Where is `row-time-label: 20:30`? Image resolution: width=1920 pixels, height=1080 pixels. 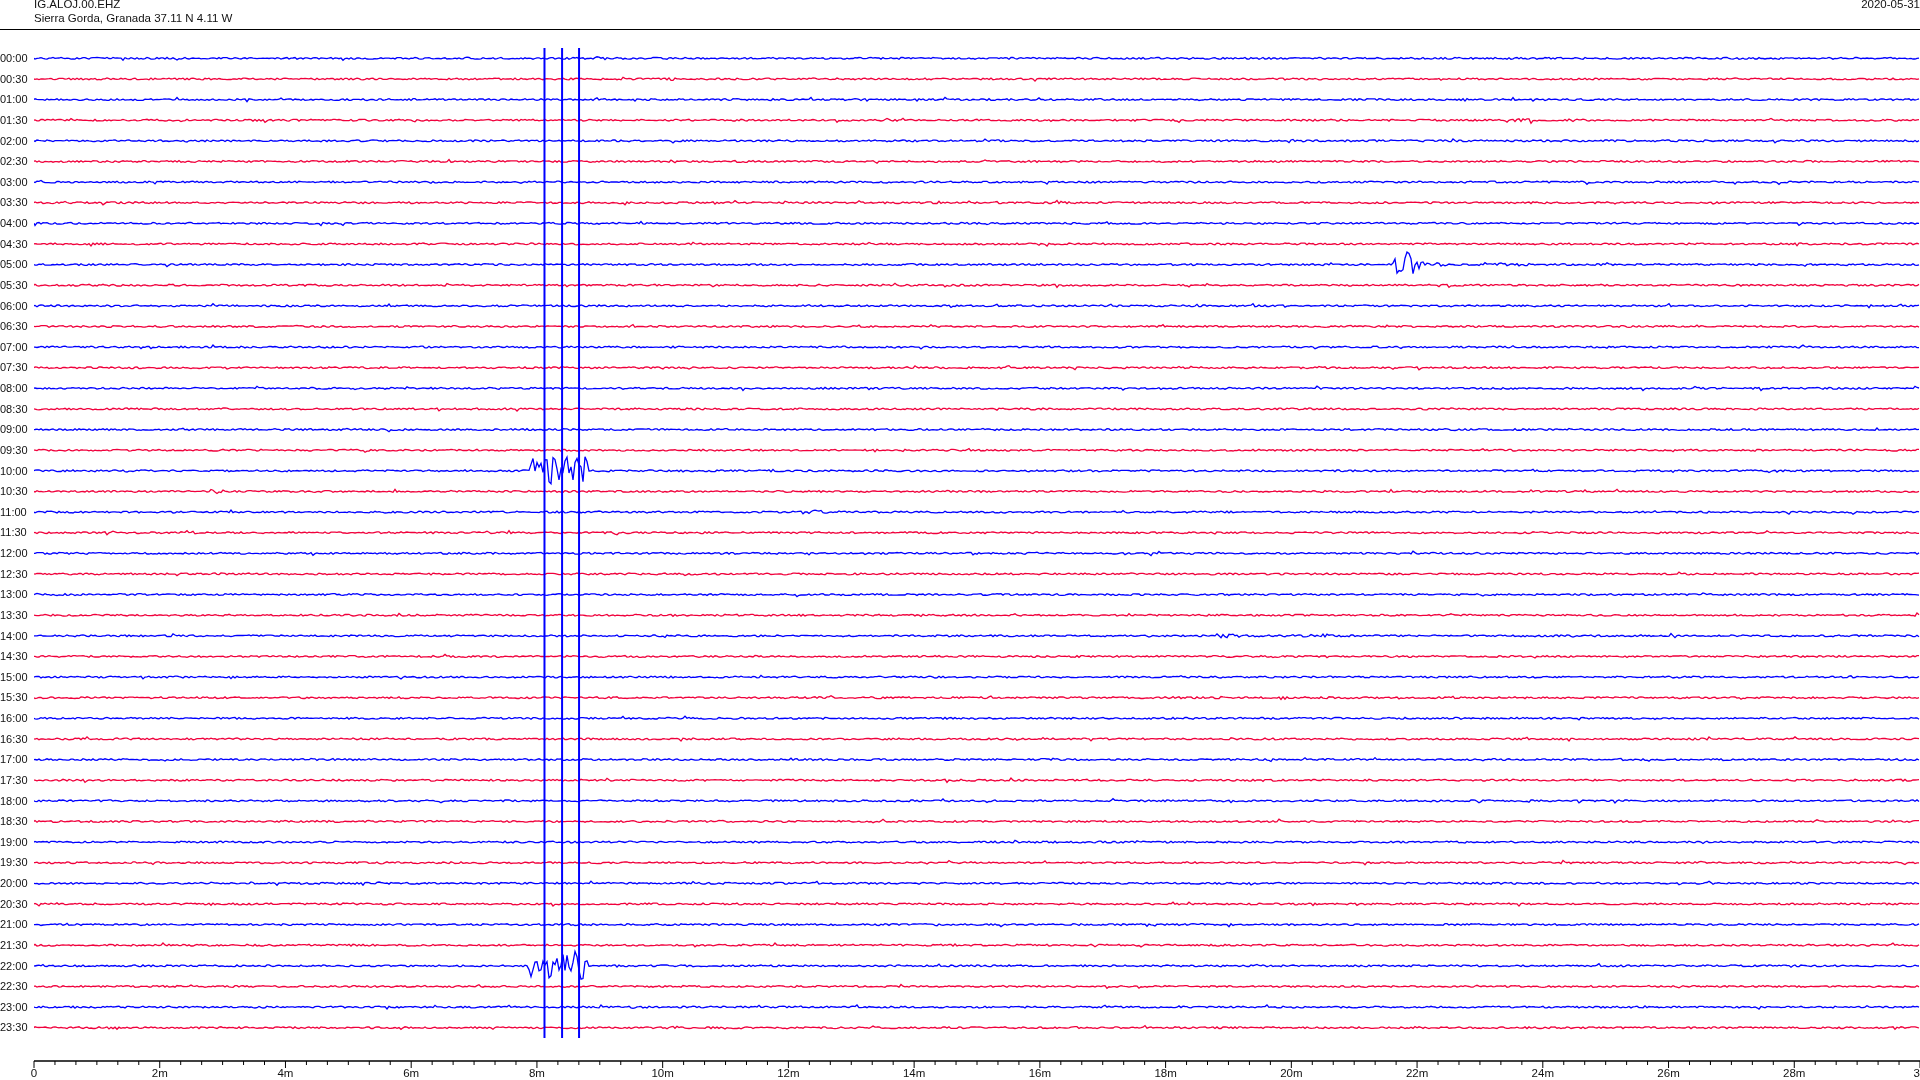
row-time-label: 20:30 is located at coordinates (14, 904).